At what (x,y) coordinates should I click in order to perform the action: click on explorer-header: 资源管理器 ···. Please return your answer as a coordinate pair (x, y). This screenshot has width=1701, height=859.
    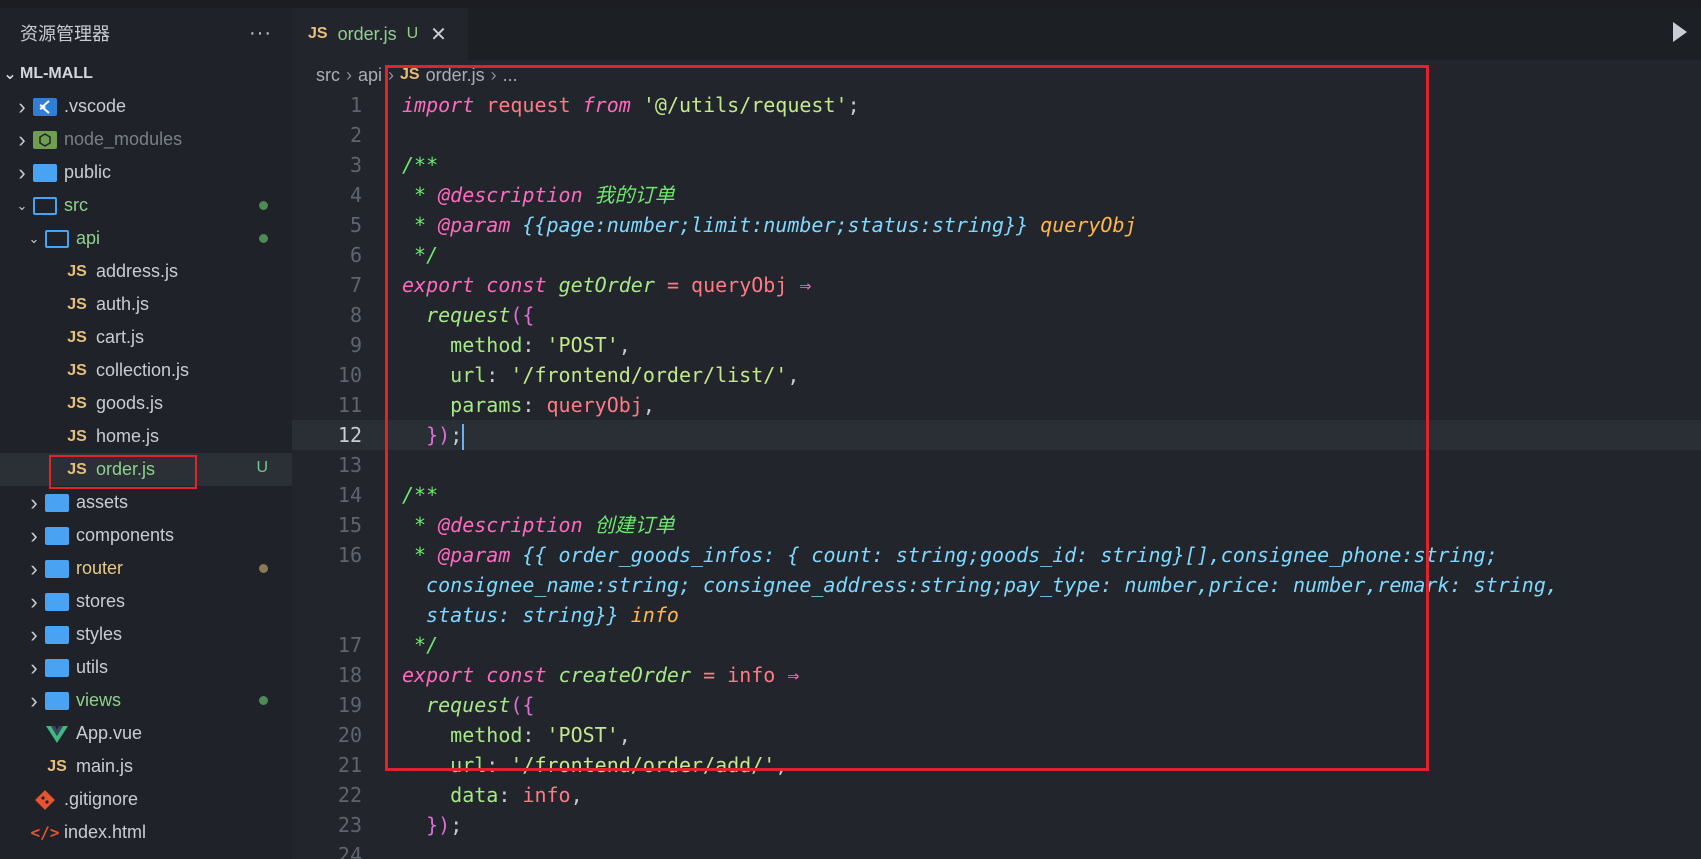
    Looking at the image, I should click on (146, 33).